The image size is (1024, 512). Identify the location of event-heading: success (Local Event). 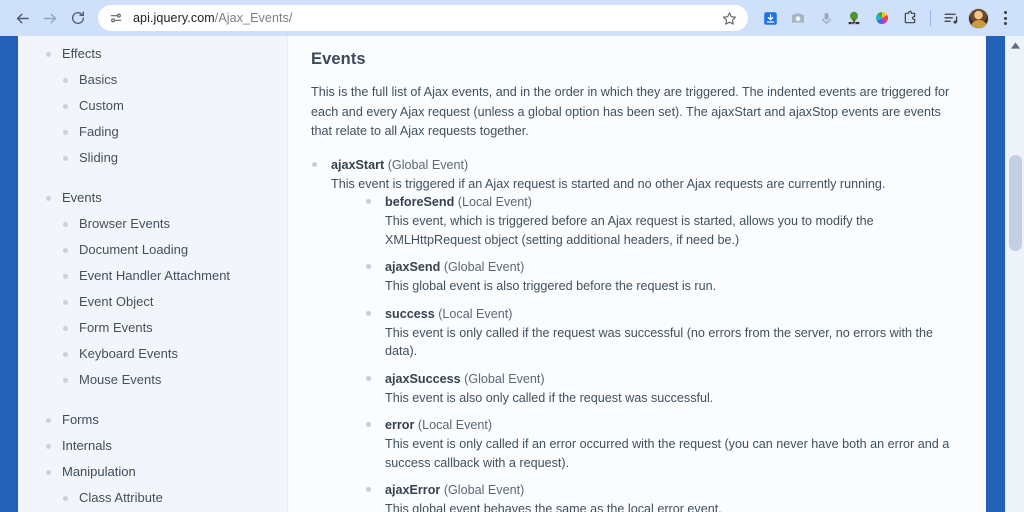
(673, 314).